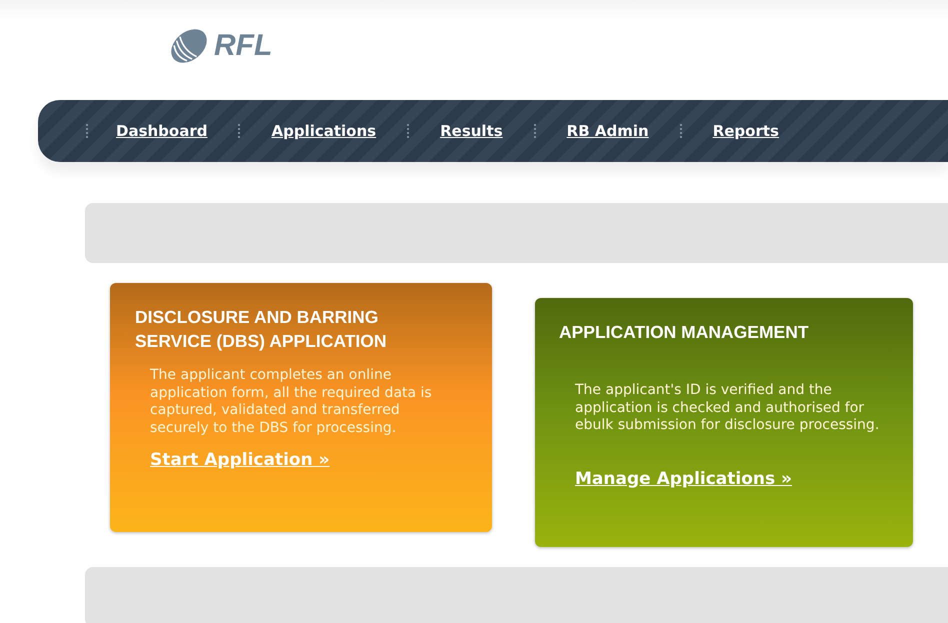 Image resolution: width=948 pixels, height=623 pixels. I want to click on logo: RFL, so click(220, 46).